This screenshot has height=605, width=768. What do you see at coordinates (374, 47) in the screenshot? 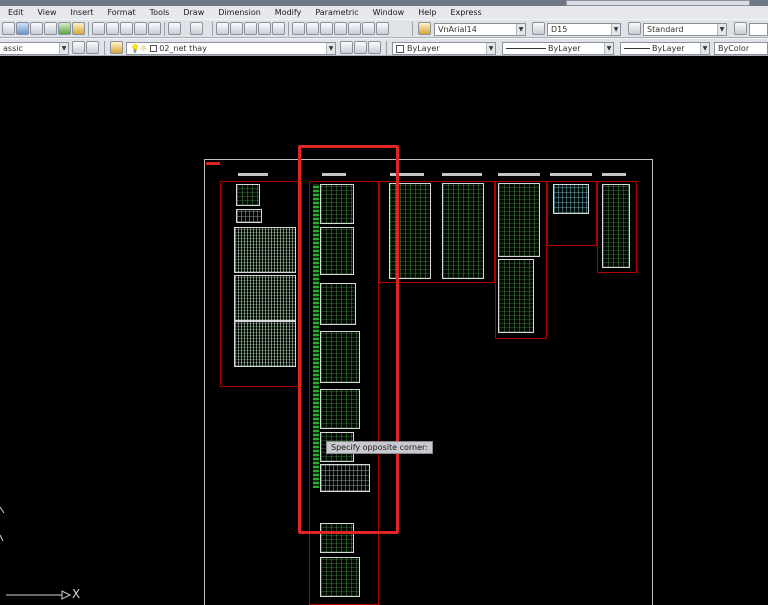
I see `layer-state-icon` at bounding box center [374, 47].